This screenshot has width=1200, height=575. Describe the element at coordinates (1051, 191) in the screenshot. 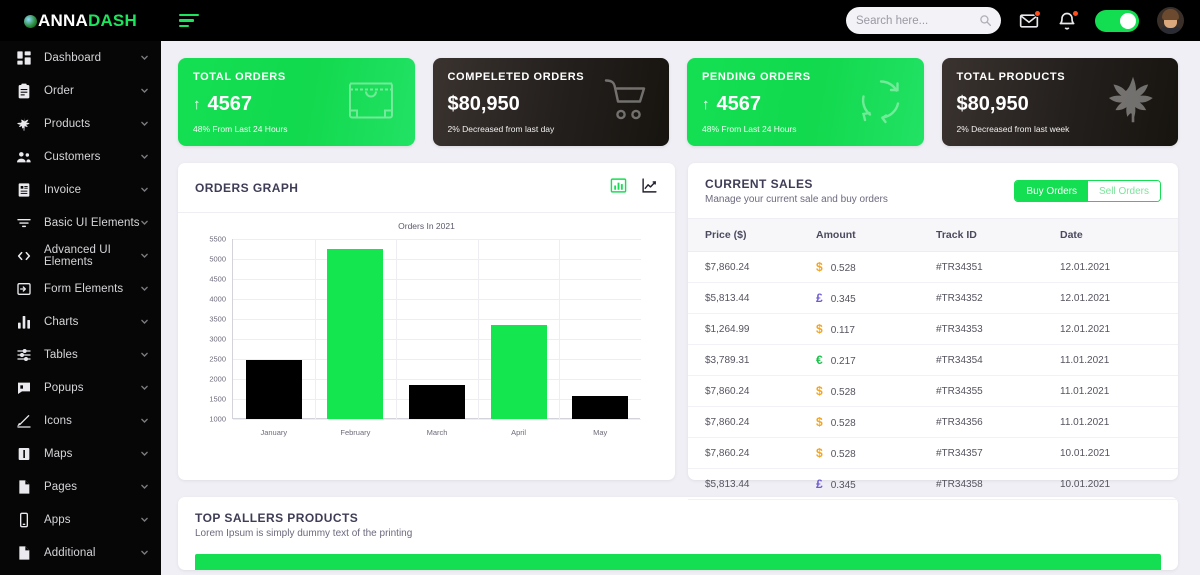

I see `tab-buy-orders: Buy Orders` at that location.